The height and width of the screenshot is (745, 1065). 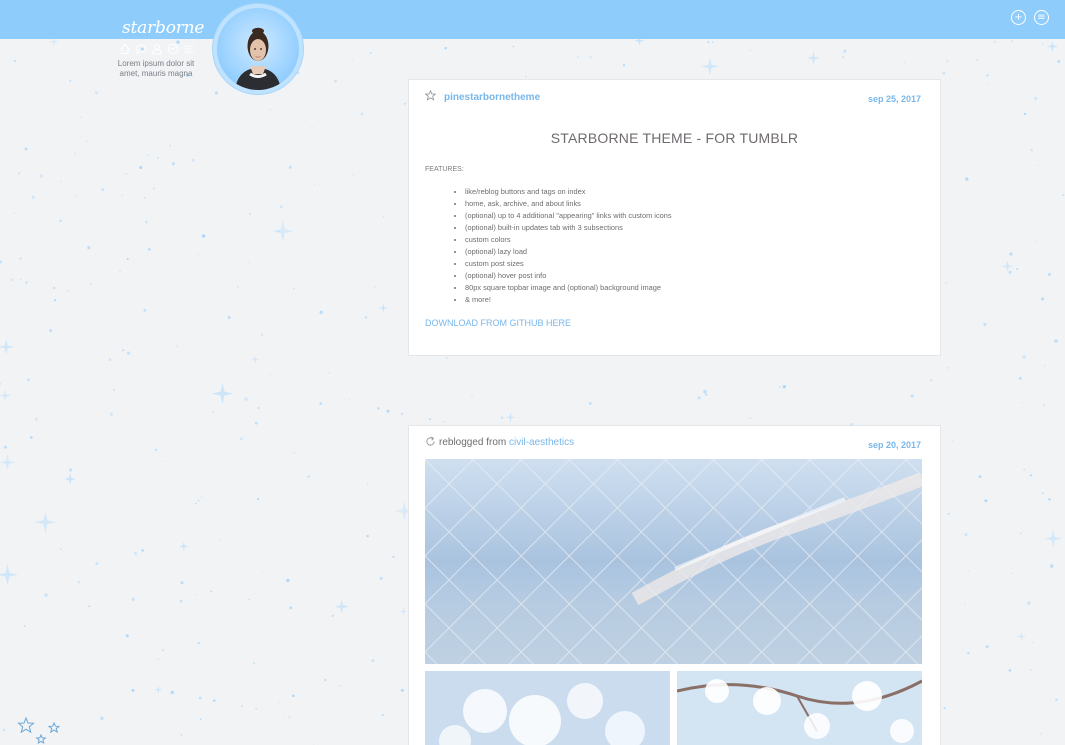 What do you see at coordinates (492, 97) in the screenshot?
I see `post-author-link: pinestarbornetheme` at bounding box center [492, 97].